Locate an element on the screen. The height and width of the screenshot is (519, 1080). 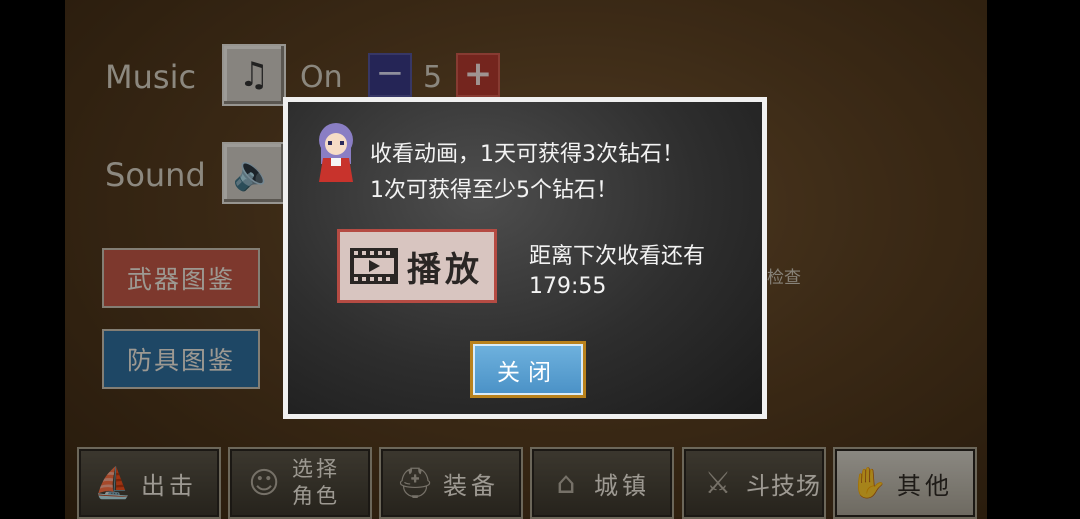
play-video-button: 播放 is located at coordinates (417, 266).